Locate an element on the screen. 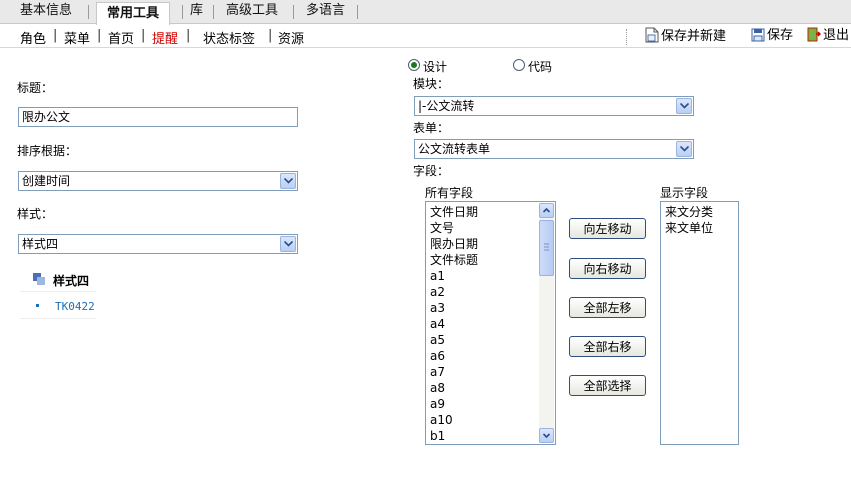  save-and-new-button: 保存并新建 is located at coordinates (685, 36).